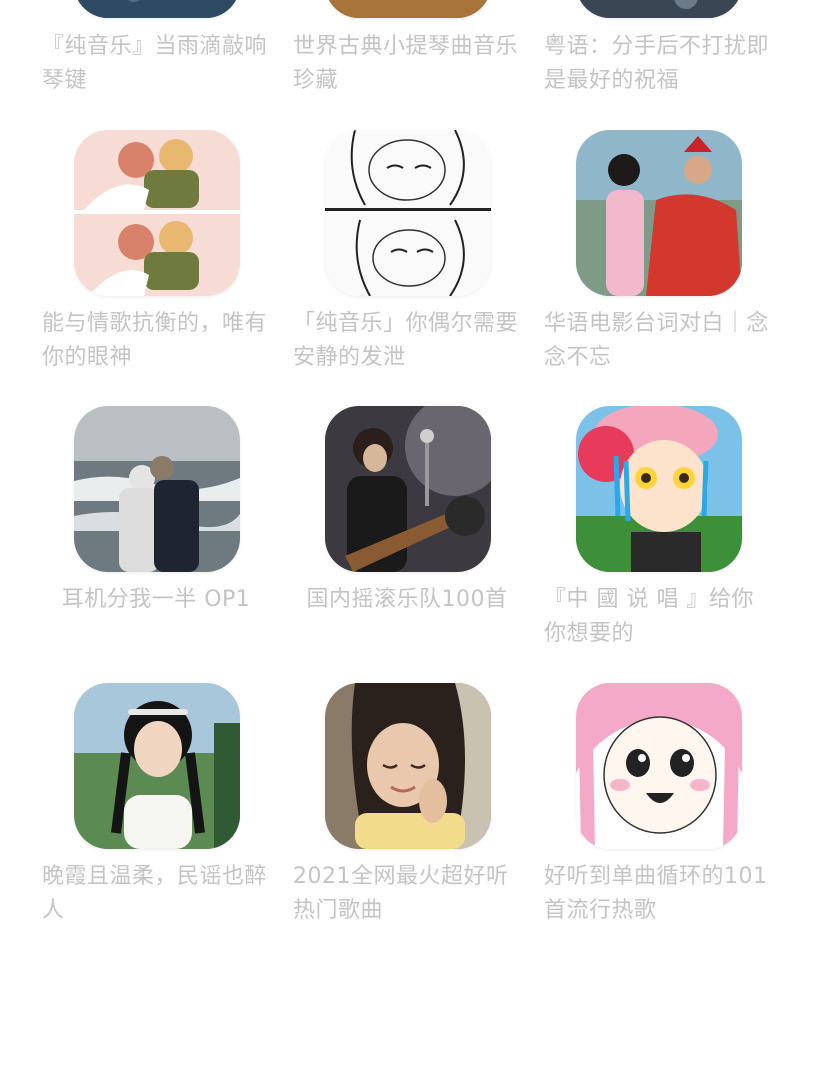  What do you see at coordinates (156, 599) in the screenshot?
I see `playlist-title: 耳机分我一半 OP1` at bounding box center [156, 599].